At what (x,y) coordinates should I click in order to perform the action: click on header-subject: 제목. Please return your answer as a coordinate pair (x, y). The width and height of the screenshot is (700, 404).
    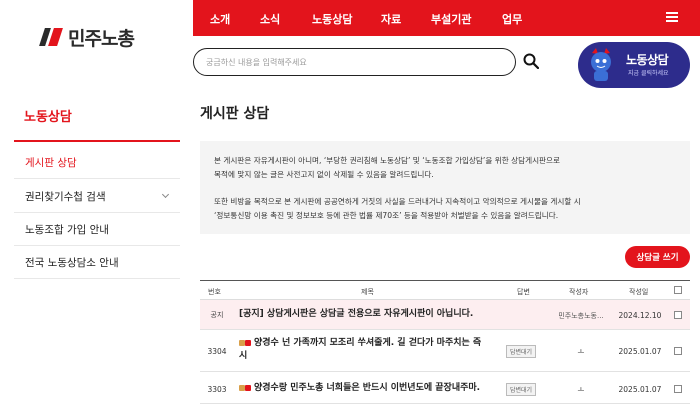
    Looking at the image, I should click on (367, 292).